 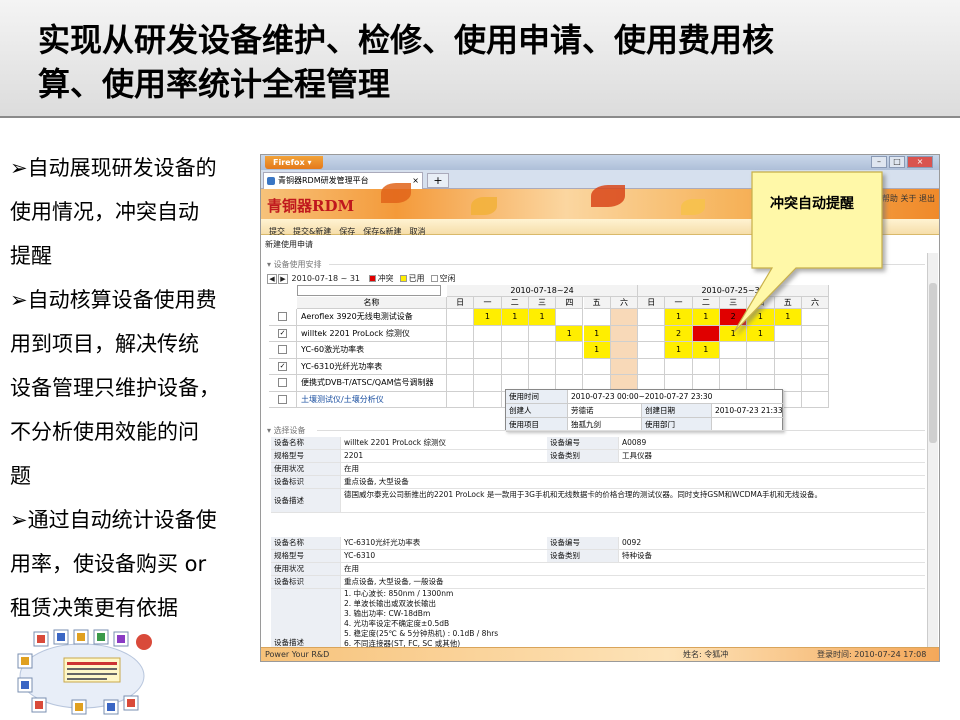 I want to click on date-navigation: ◀ ▶ 2010-07-18 ~ 31 冲突 已用 空闲, so click(x=361, y=278).